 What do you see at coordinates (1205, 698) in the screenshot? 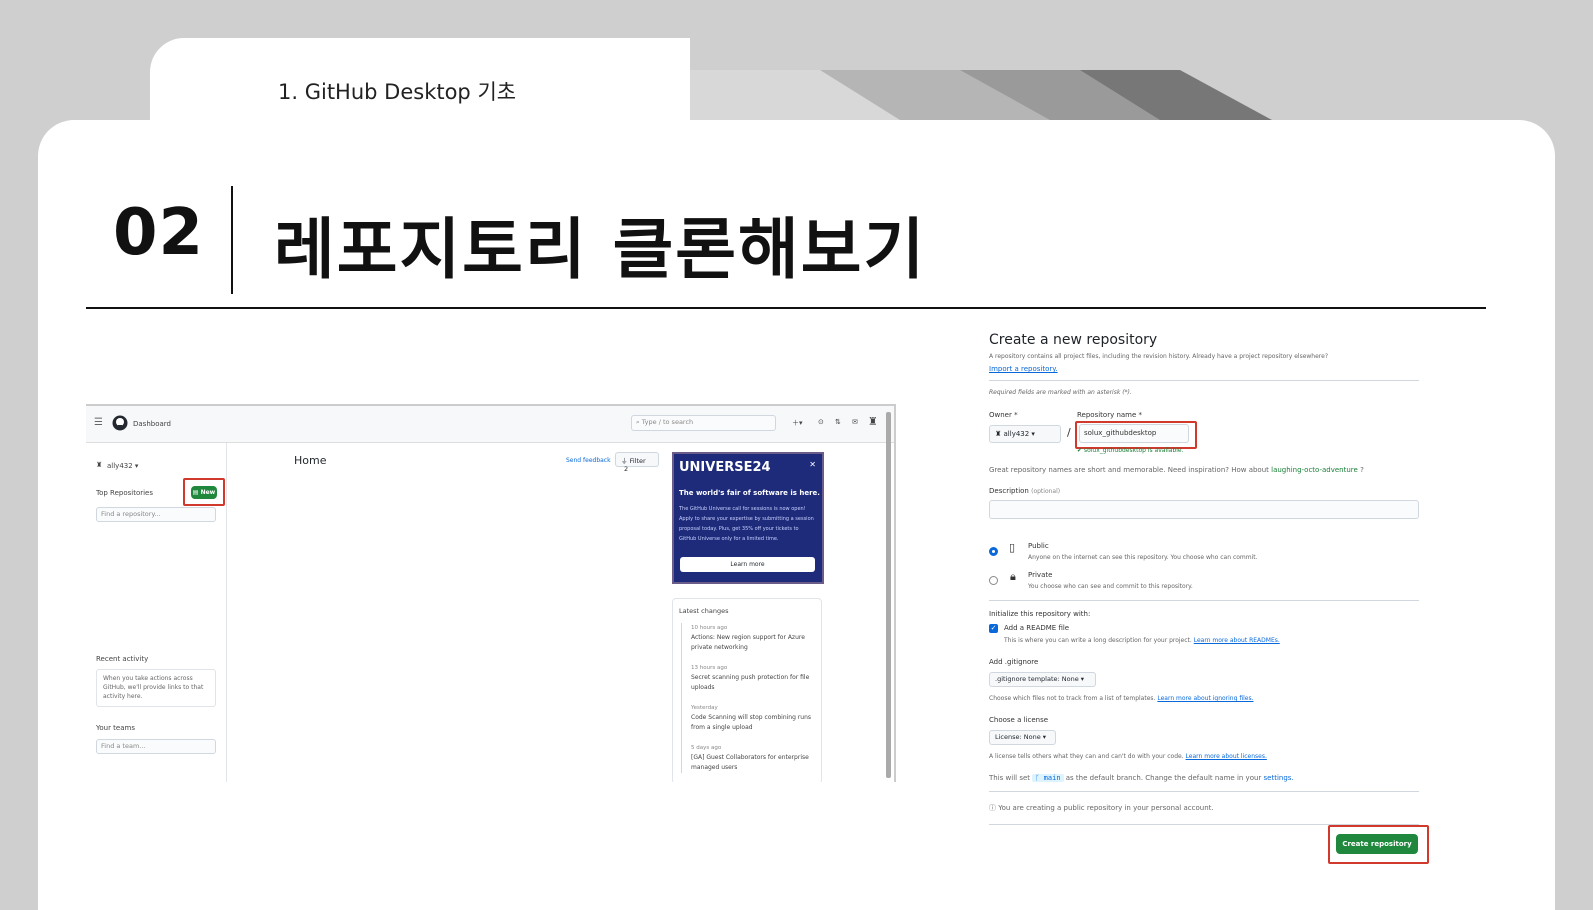
I see `gitignore-learn-more-link: Learn more about ignoring files.` at bounding box center [1205, 698].